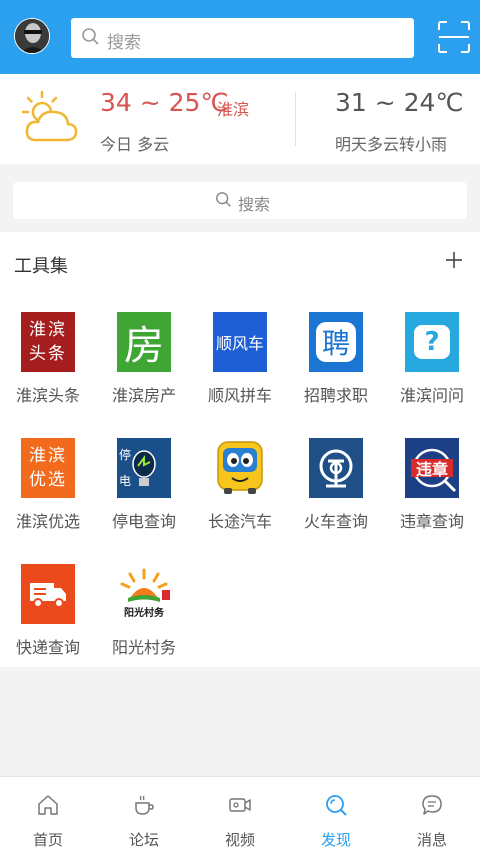 The width and height of the screenshot is (480, 854). What do you see at coordinates (143, 395) in the screenshot?
I see `tool-label: 淮滨房产` at bounding box center [143, 395].